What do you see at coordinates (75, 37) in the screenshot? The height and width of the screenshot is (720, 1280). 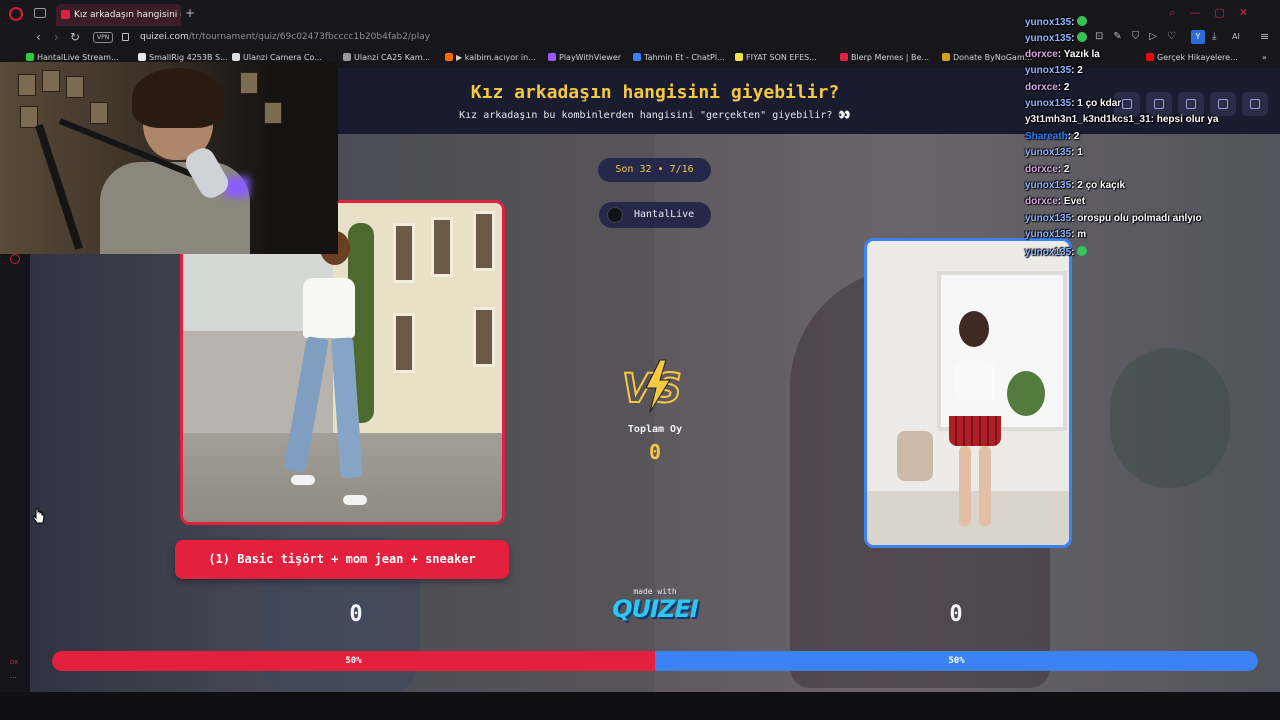 I see `reload-icon: ↻` at bounding box center [75, 37].